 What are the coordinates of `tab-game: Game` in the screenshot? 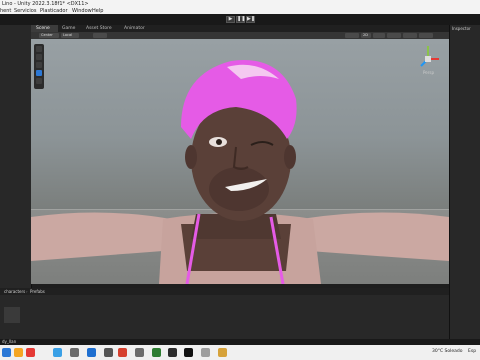 It's located at (69, 28).